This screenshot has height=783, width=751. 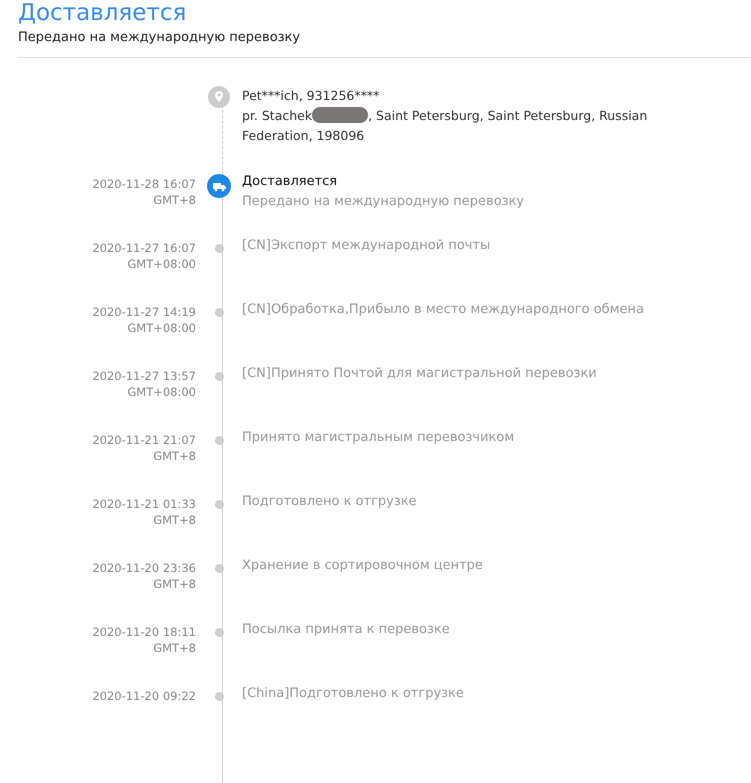 I want to click on event-time: 2020-11-21 21:07, so click(x=144, y=440).